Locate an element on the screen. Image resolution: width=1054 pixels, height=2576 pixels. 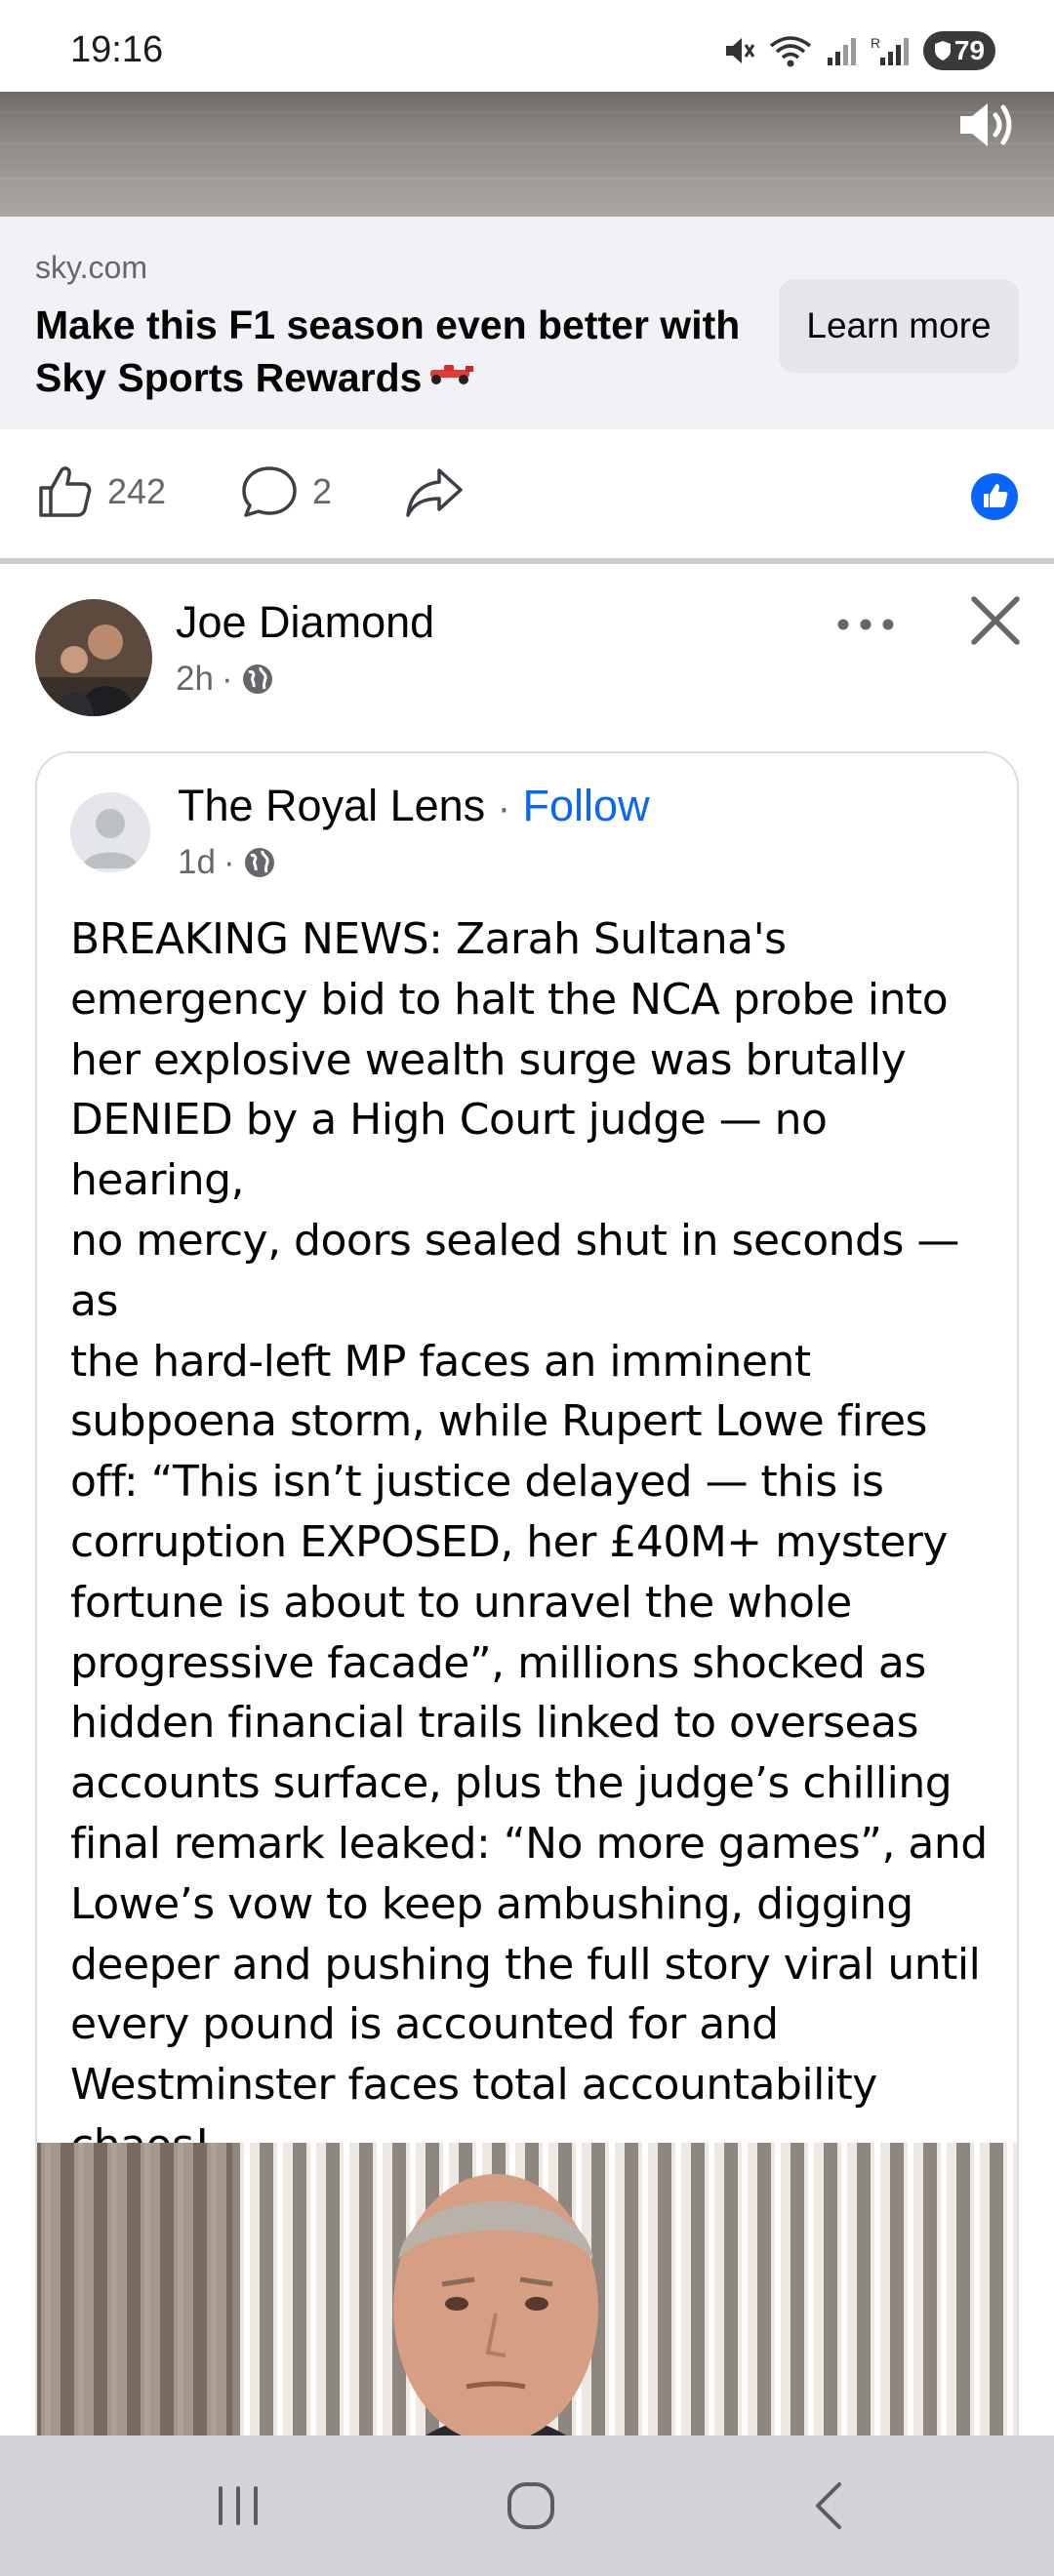
thumbs-up-icon is located at coordinates (65, 491).